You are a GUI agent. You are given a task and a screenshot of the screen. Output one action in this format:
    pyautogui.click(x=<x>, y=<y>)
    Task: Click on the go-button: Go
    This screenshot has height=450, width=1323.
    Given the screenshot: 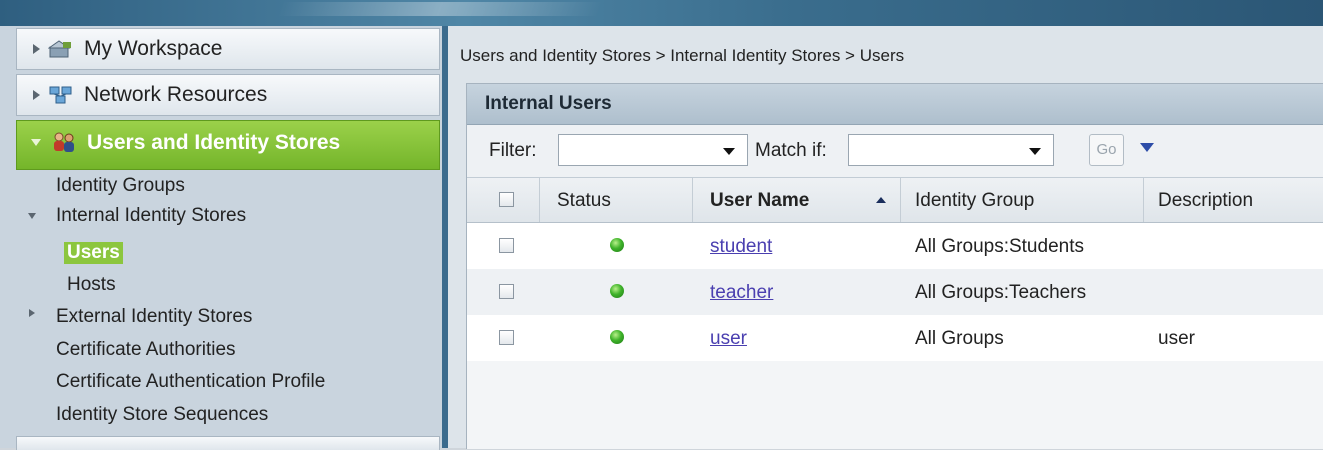 What is the action you would take?
    pyautogui.click(x=1106, y=150)
    